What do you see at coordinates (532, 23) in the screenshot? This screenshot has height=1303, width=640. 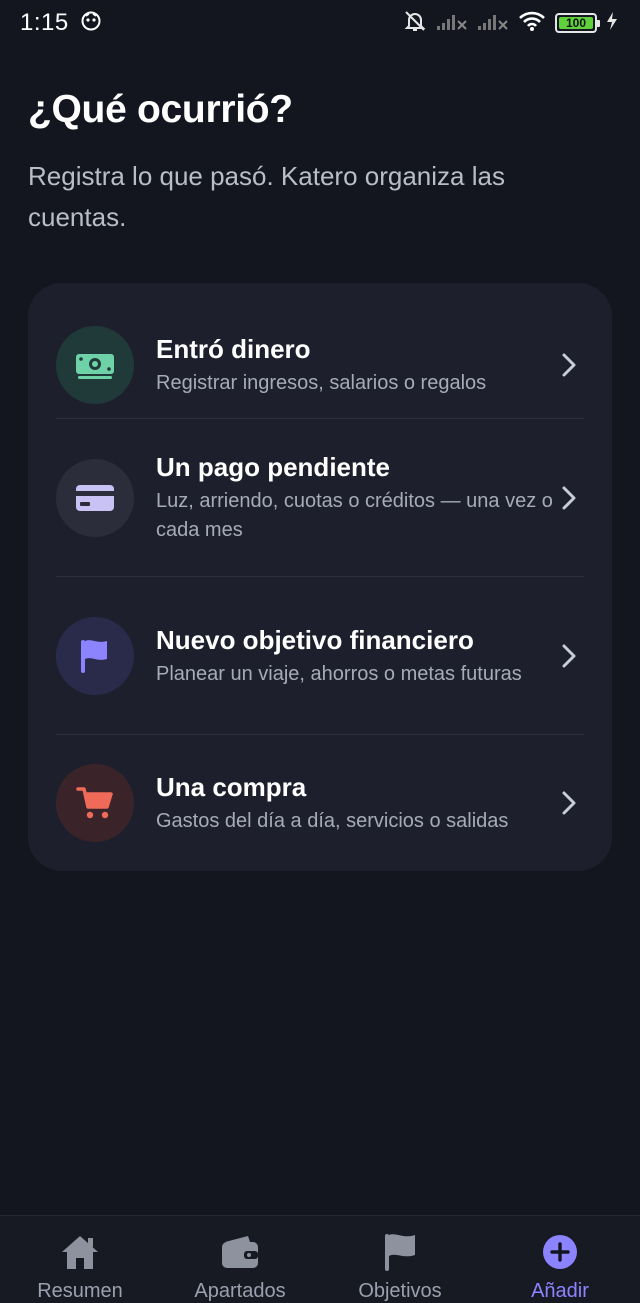 I see `wifi-icon` at bounding box center [532, 23].